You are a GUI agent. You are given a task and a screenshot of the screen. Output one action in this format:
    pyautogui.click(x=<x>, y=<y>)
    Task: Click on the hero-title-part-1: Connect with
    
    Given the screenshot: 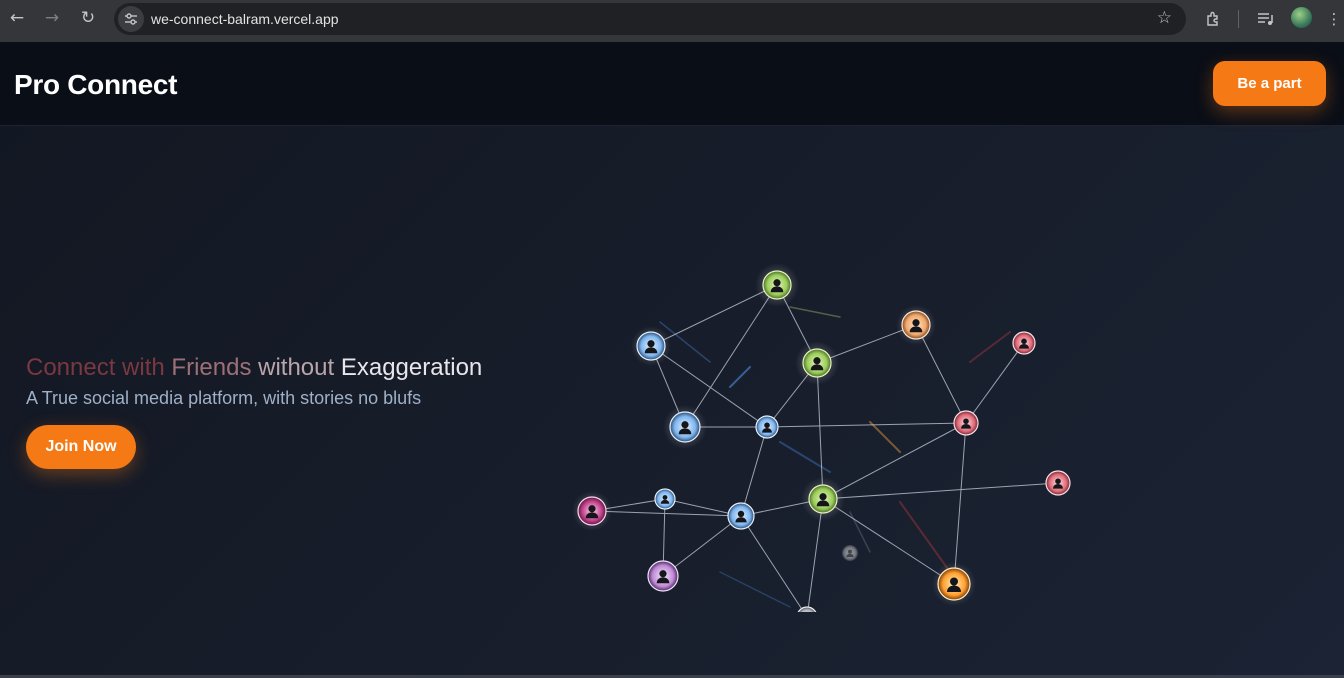 What is the action you would take?
    pyautogui.click(x=95, y=367)
    